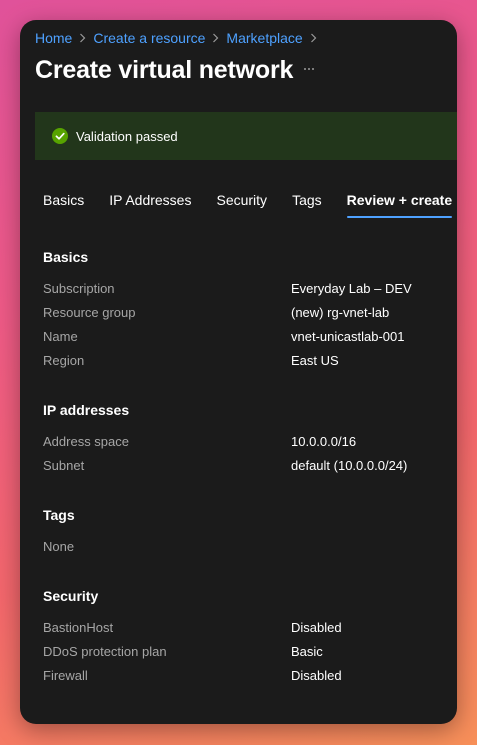 This screenshot has width=477, height=745. I want to click on subnet-label: Subnet, so click(64, 465).